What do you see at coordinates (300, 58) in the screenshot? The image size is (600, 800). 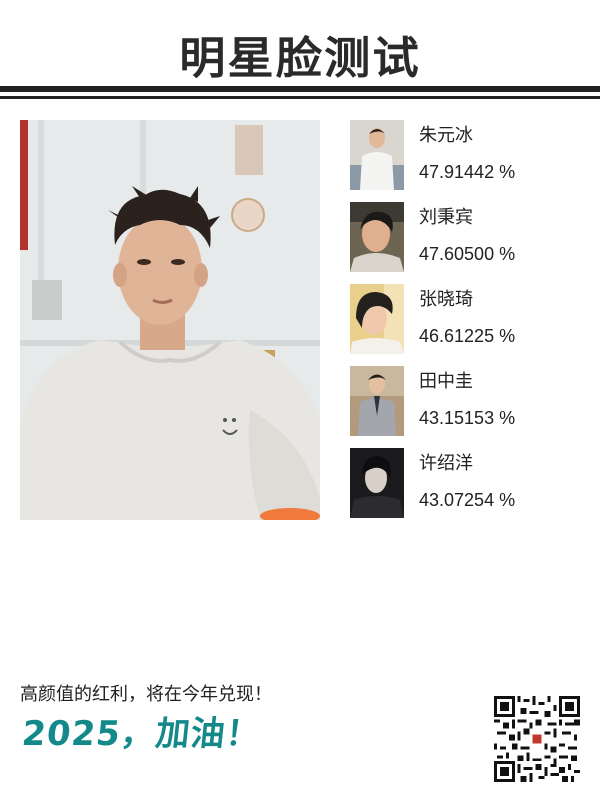 I see `page-title: 明星脸测试` at bounding box center [300, 58].